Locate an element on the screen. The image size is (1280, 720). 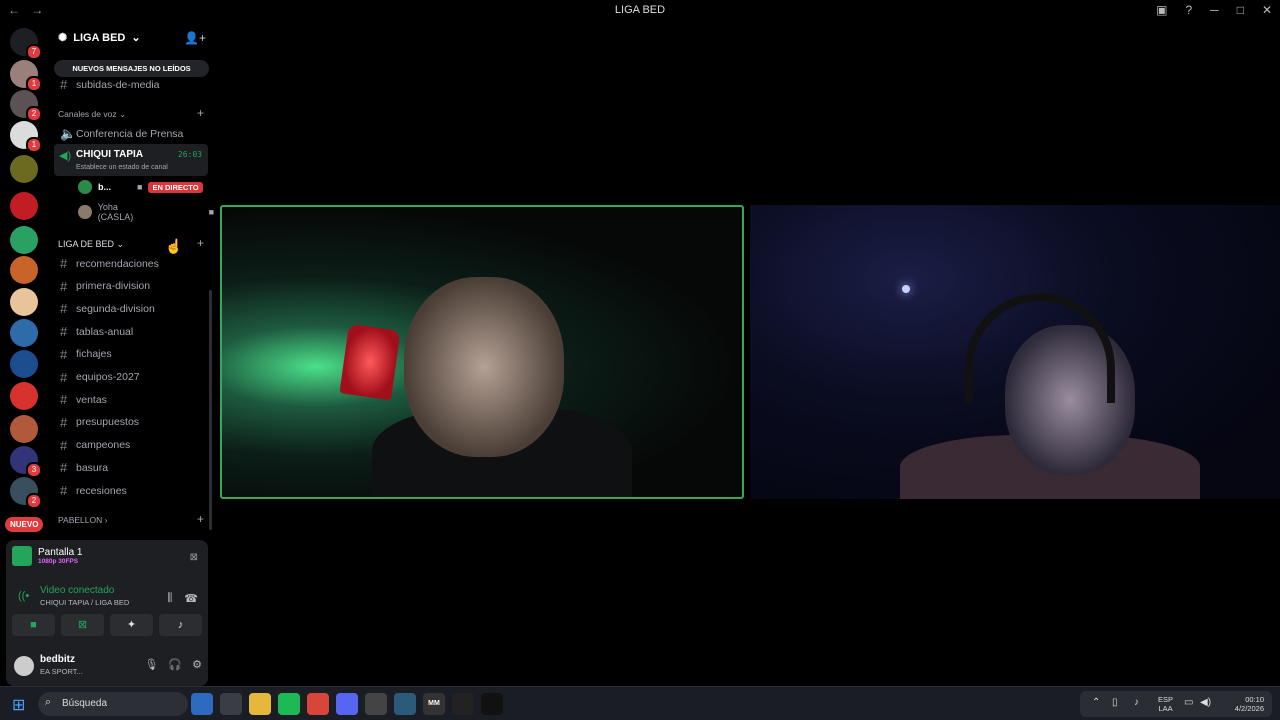
pabellon-category: PABELLON › is located at coordinates (82, 520).